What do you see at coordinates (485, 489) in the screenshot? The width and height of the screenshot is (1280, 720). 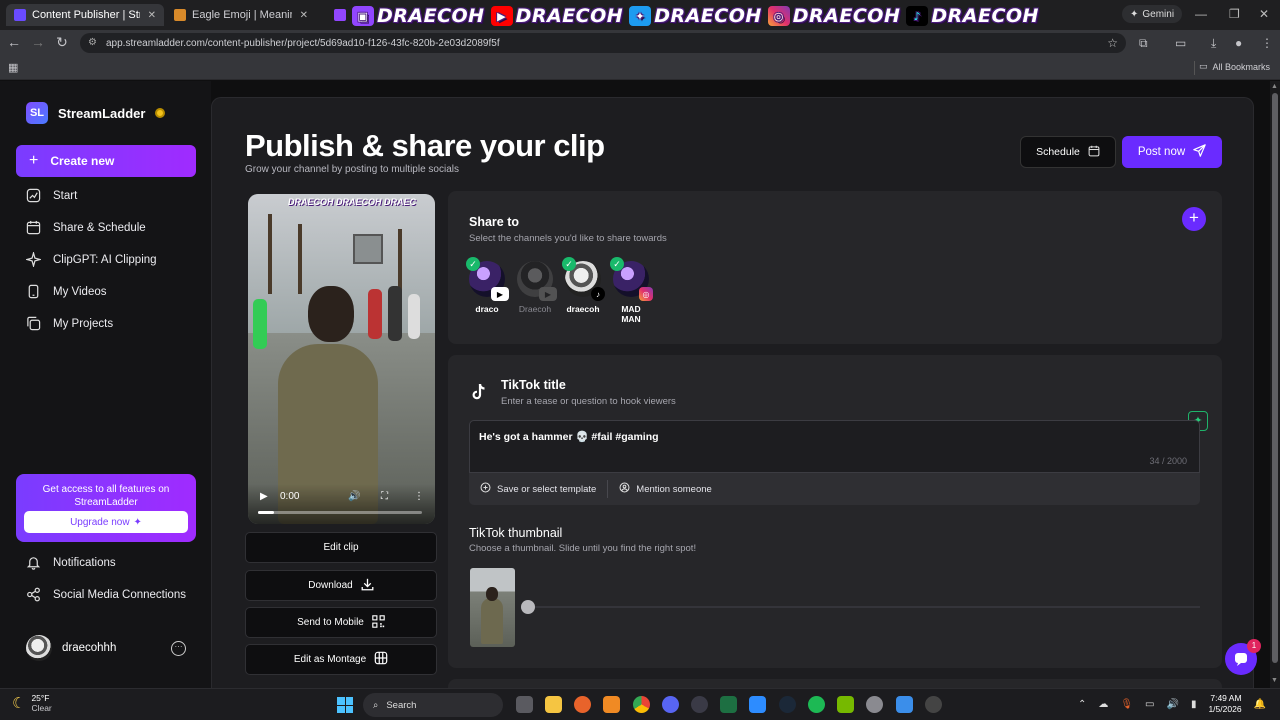 I see `plus-circle-icon` at bounding box center [485, 489].